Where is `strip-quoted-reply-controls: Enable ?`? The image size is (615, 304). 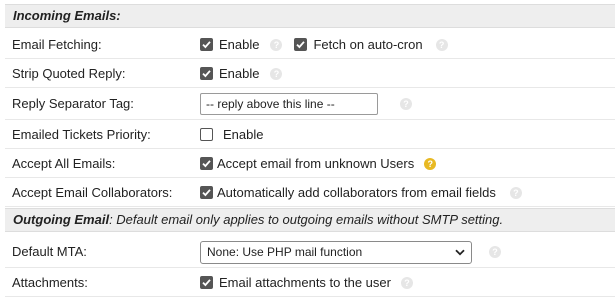
strip-quoted-reply-controls: Enable ? is located at coordinates (241, 73).